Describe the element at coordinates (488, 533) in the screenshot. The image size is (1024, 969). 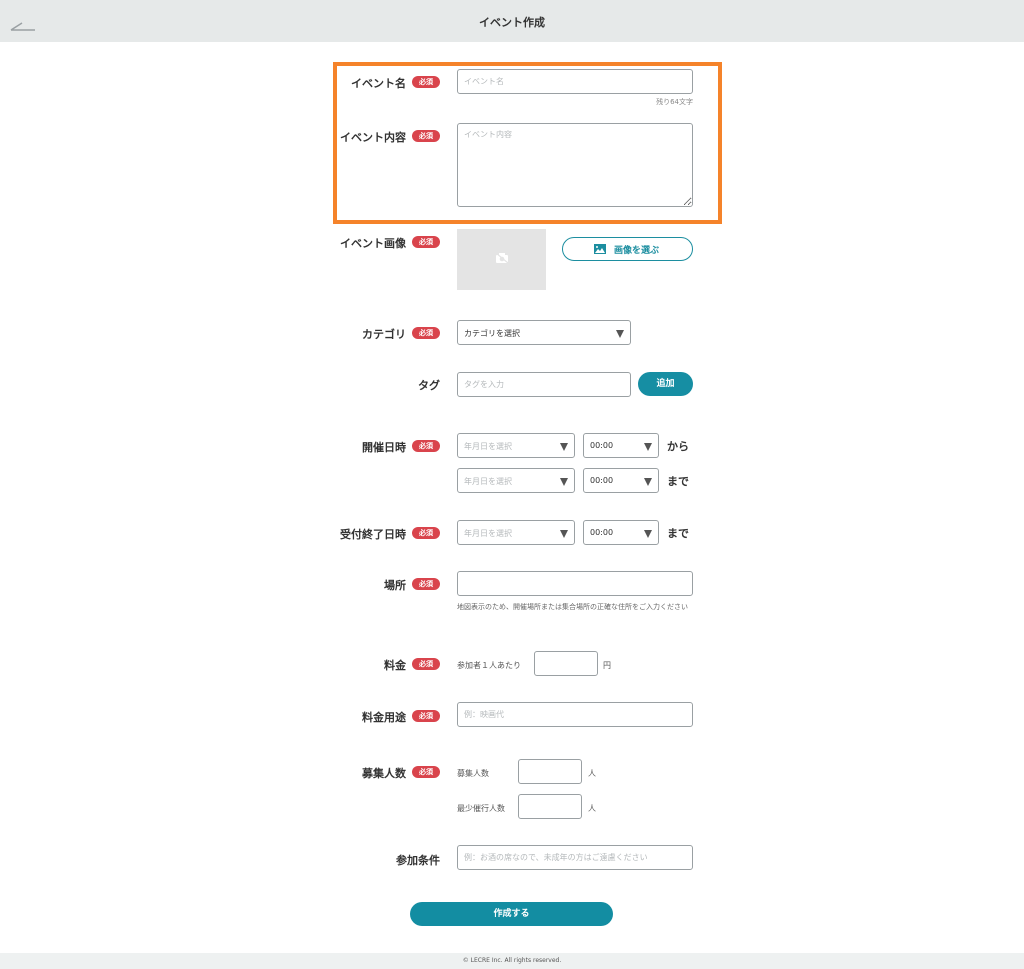
I see `deadline-date-value: 年月日を選択` at that location.